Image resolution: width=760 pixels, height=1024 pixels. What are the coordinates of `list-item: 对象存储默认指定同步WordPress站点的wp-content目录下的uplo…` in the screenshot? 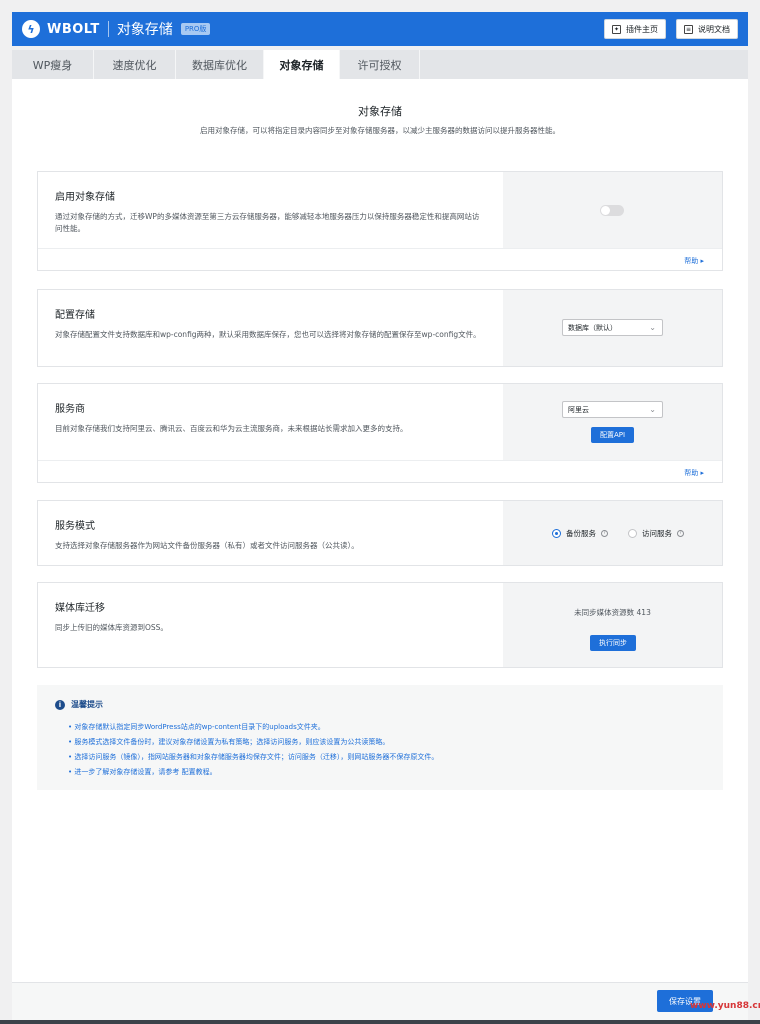 It's located at (386, 727).